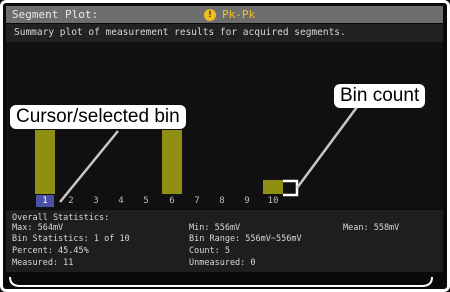  Describe the element at coordinates (98, 117) in the screenshot. I see `cursor-annotation-label: Cursor/selected bin` at that location.